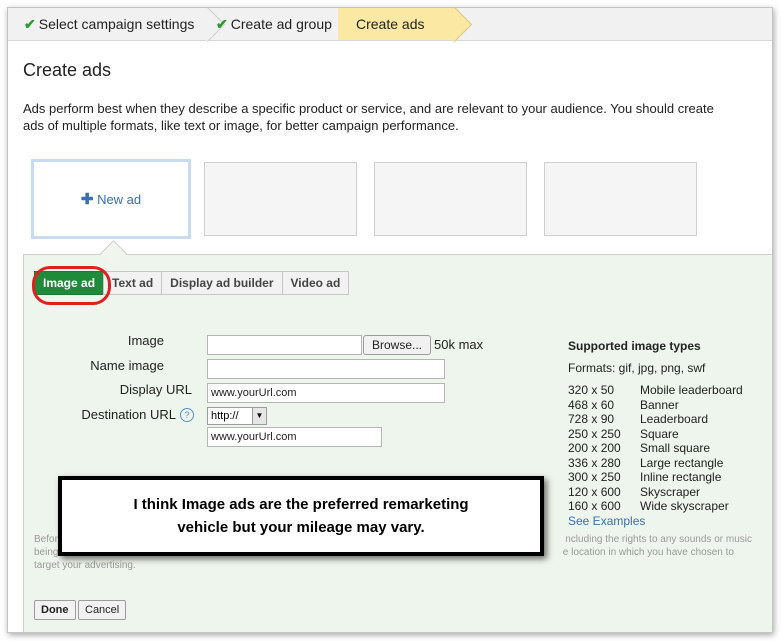 The width and height of the screenshot is (781, 641). What do you see at coordinates (187, 415) in the screenshot?
I see `help-icon: ?` at bounding box center [187, 415].